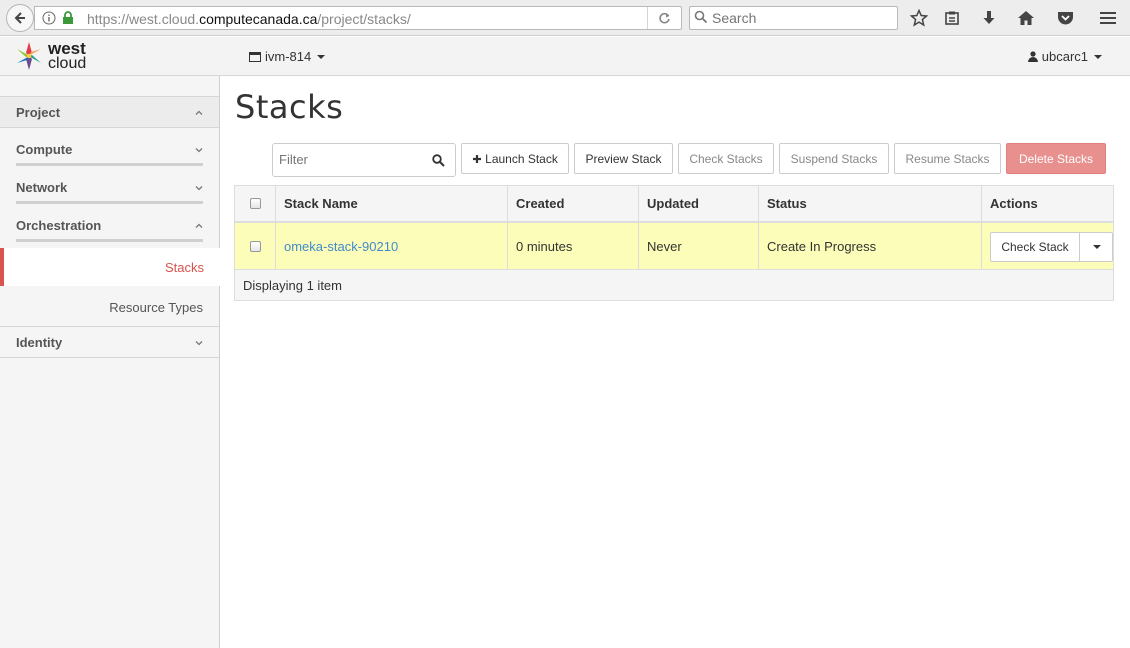 The height and width of the screenshot is (648, 1130). Describe the element at coordinates (156, 307) in the screenshot. I see `sidebar-item-resource-types-label: Resource Types` at that location.